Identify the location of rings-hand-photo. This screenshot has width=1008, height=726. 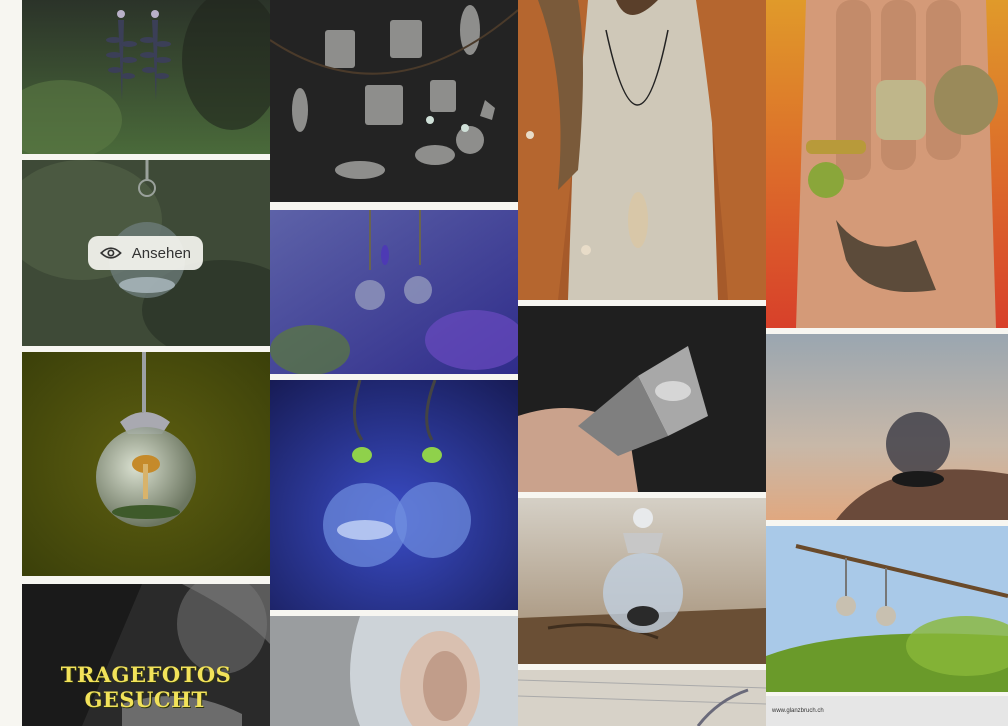
(887, 164).